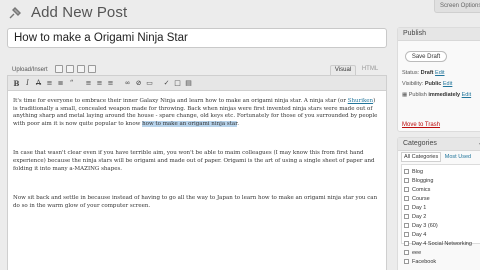 Image resolution: width=480 pixels, height=270 pixels. I want to click on category-item: Blog, so click(442, 171).